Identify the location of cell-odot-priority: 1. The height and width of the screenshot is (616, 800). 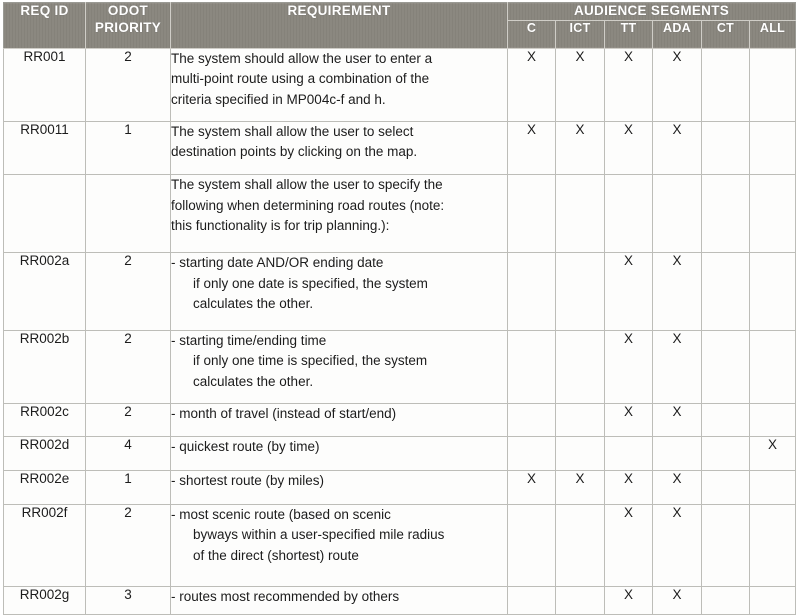
(128, 148).